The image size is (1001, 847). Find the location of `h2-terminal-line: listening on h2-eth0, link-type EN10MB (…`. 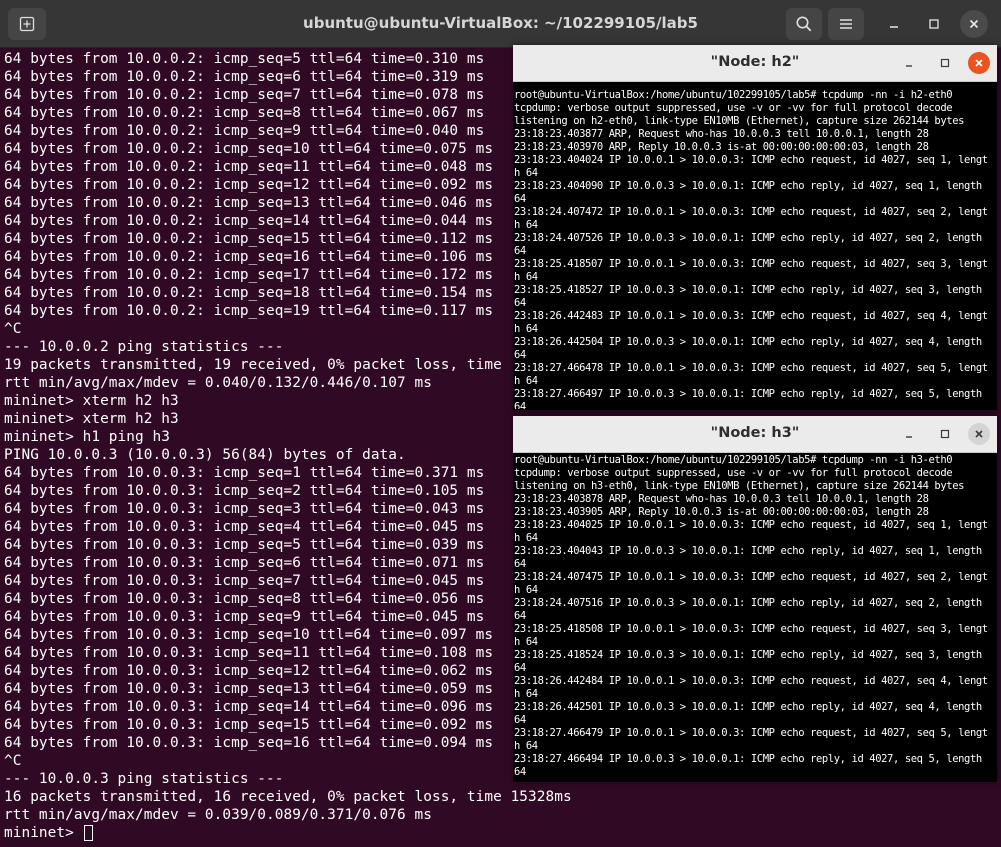

h2-terminal-line: listening on h2-eth0, link-type EN10MB (… is located at coordinates (739, 121).